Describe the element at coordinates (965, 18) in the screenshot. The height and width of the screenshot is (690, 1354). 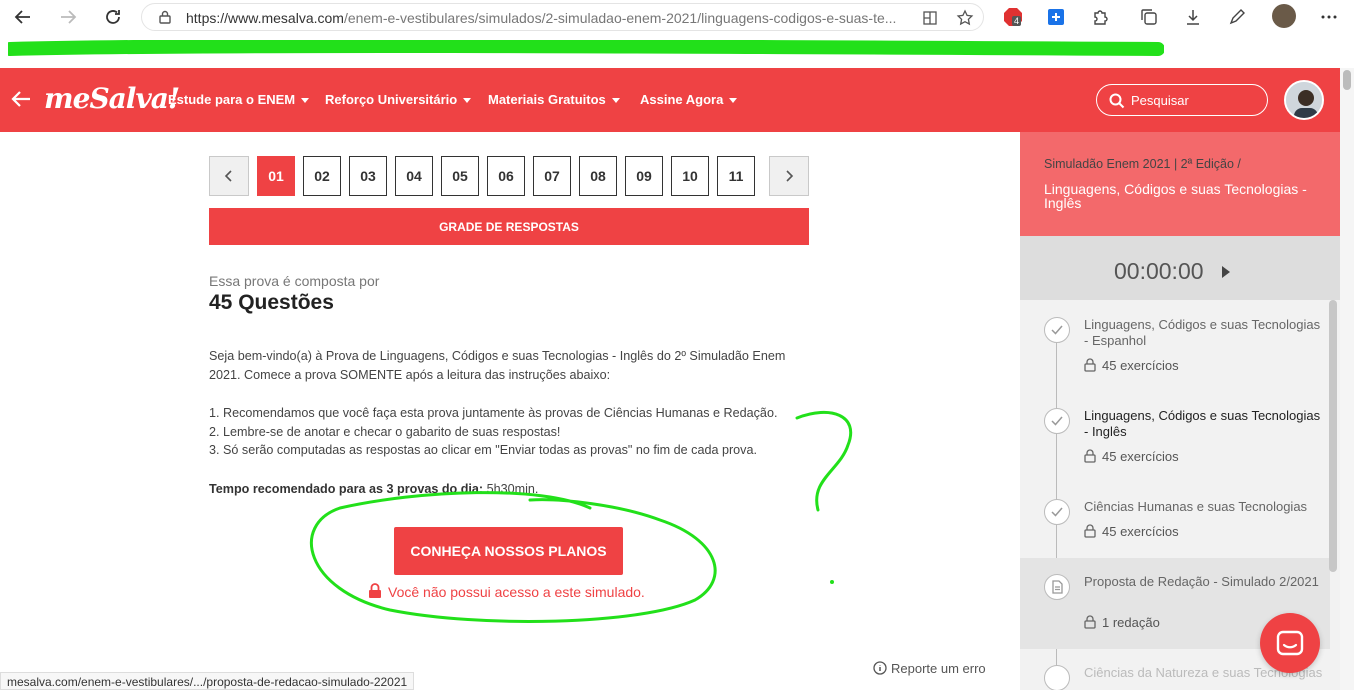
I see `favorite-star-icon` at that location.